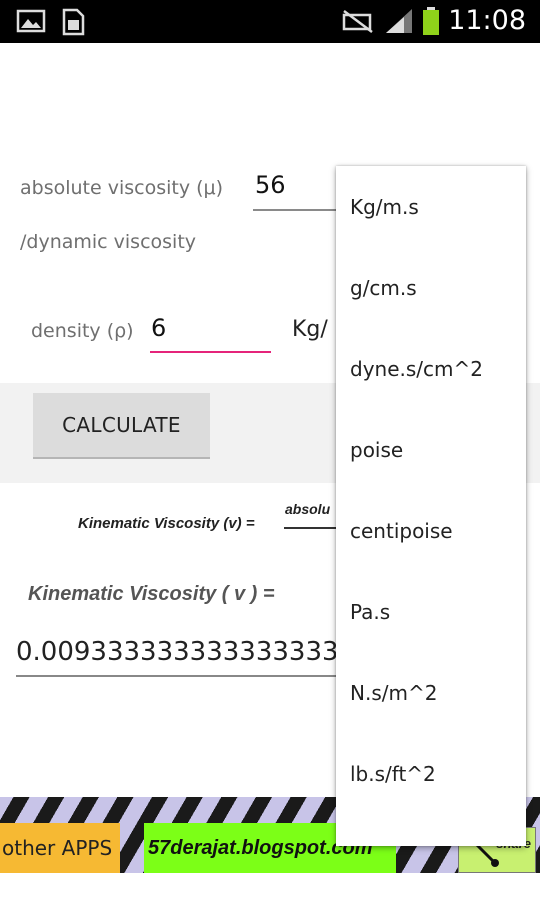 The width and height of the screenshot is (540, 900). I want to click on other-apps-button: other APPS, so click(60, 848).